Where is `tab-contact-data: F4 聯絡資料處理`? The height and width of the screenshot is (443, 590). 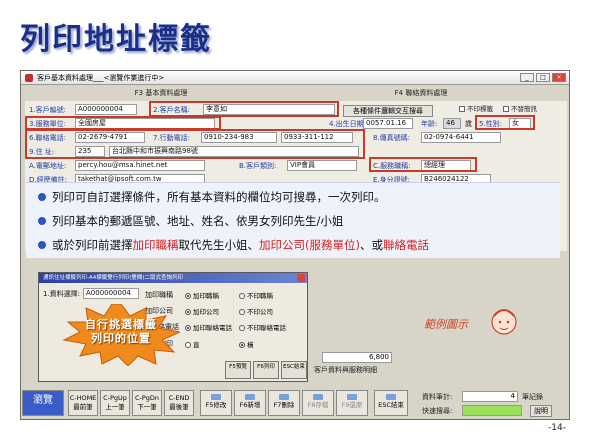
tab-contact-data: F4 聯絡資料處理 is located at coordinates (421, 93).